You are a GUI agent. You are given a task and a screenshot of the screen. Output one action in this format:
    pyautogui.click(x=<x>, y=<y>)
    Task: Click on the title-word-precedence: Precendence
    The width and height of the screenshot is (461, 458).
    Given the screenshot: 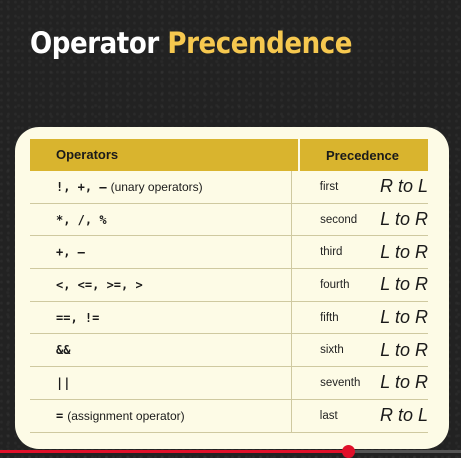 What is the action you would take?
    pyautogui.click(x=260, y=43)
    